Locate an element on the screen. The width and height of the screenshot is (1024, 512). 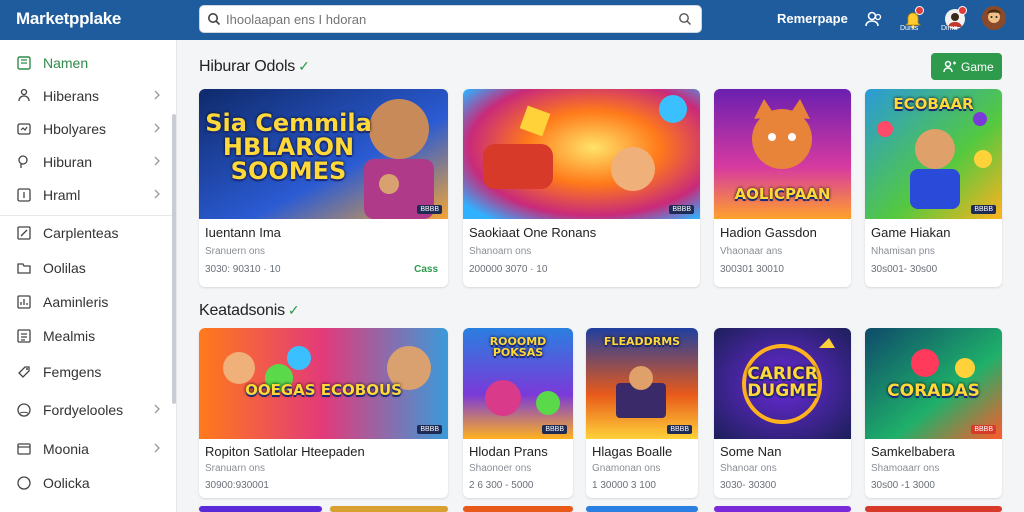
app-logo: Marketpplake is located at coordinates (68, 19).